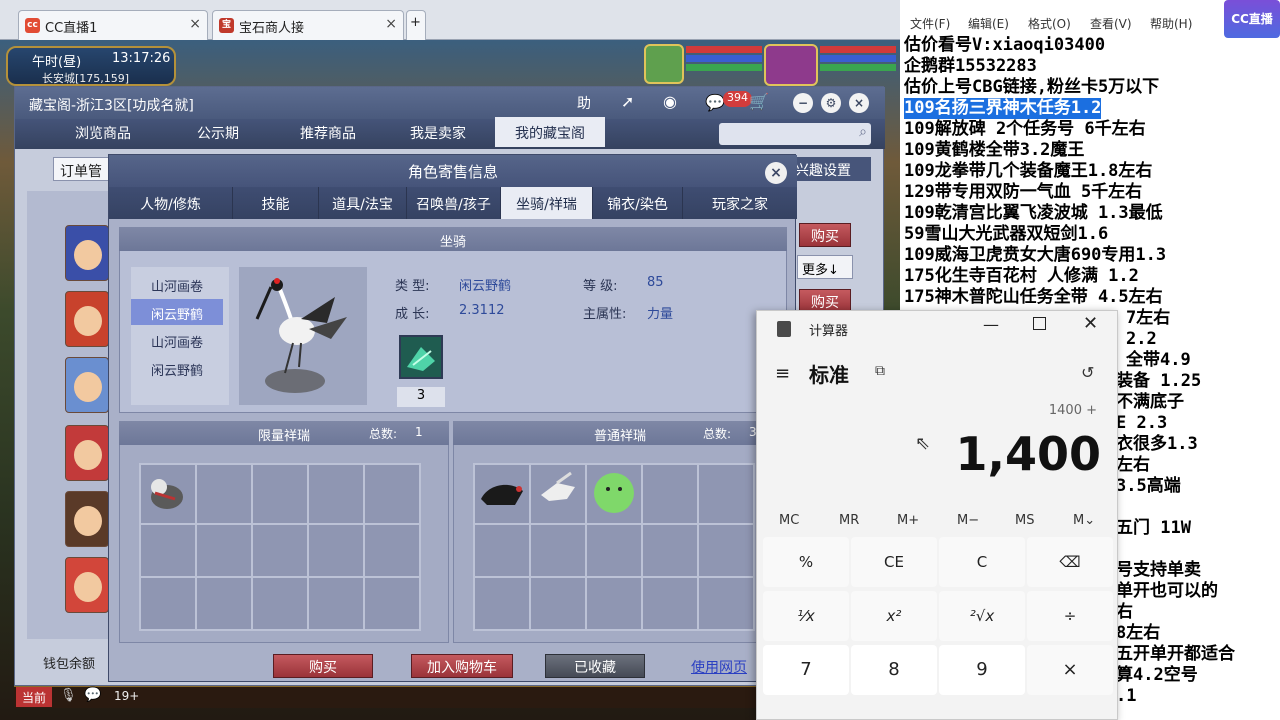 Image resolution: width=1280 pixels, height=720 pixels. What do you see at coordinates (830, 169) in the screenshot?
I see `interest-settings-button: 兴趣设置` at bounding box center [830, 169].